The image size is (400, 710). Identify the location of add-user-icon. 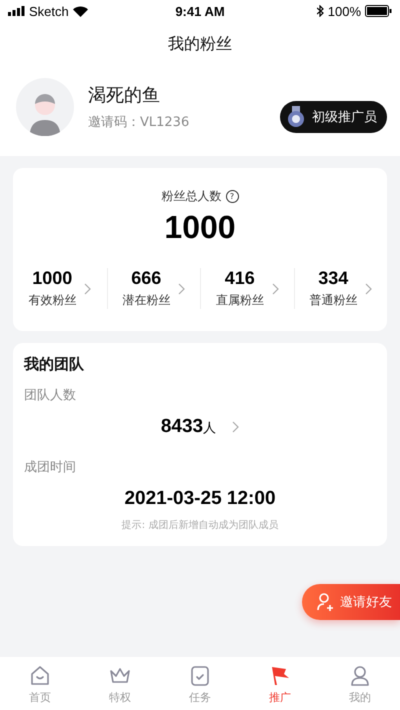
(326, 602).